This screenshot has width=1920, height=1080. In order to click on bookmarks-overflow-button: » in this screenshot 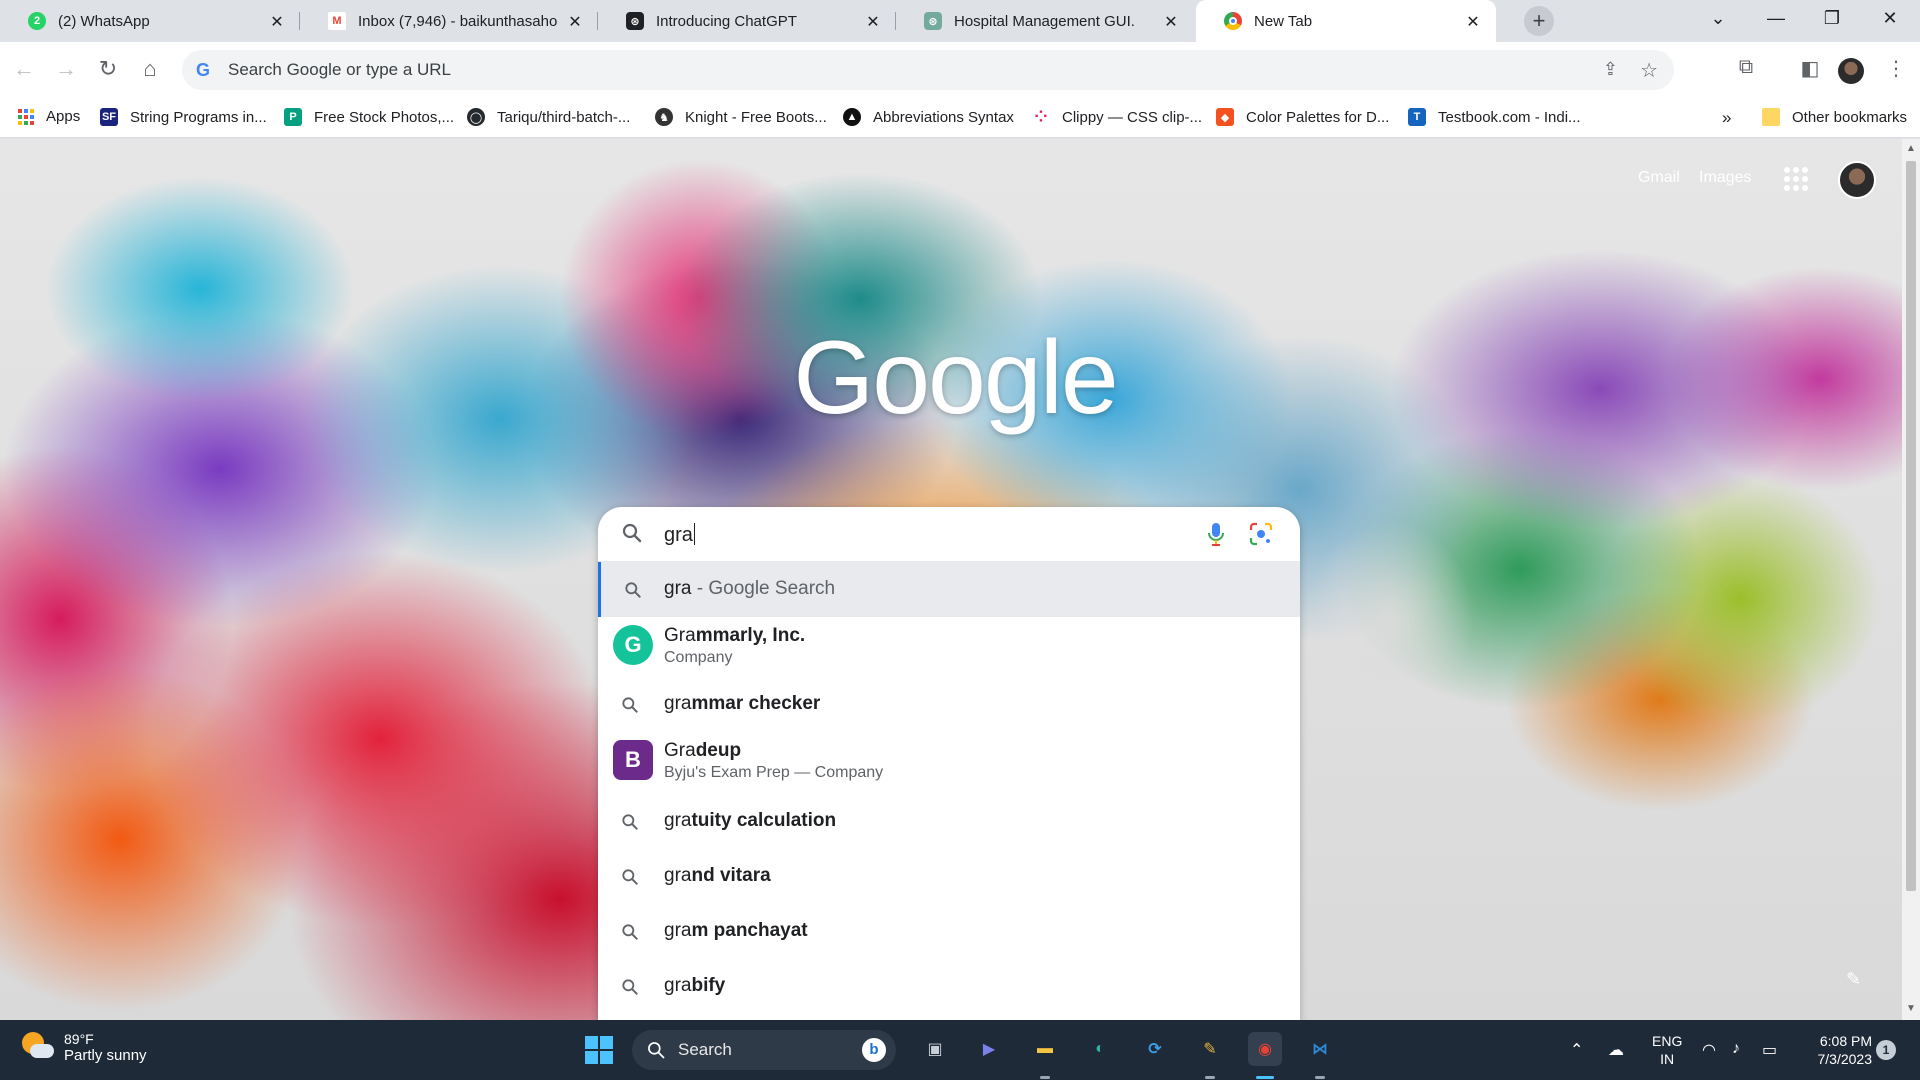, I will do `click(1726, 118)`.